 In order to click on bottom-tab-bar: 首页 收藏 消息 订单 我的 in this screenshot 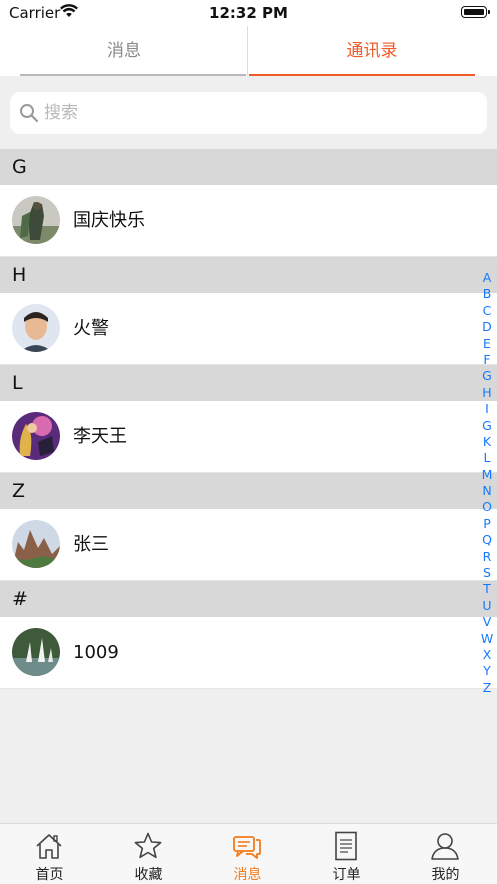, I will do `click(248, 853)`.